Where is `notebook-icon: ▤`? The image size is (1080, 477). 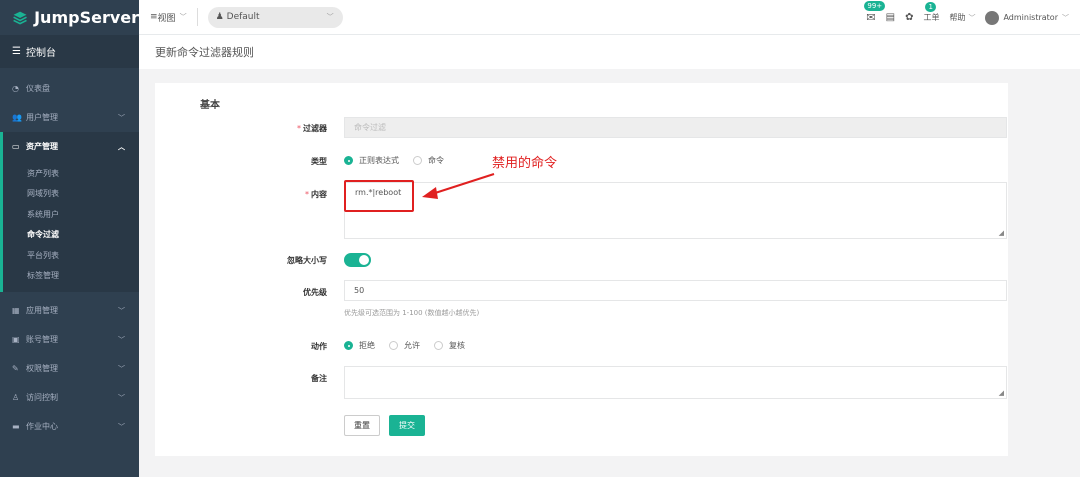
notebook-icon: ▤ is located at coordinates (890, 17).